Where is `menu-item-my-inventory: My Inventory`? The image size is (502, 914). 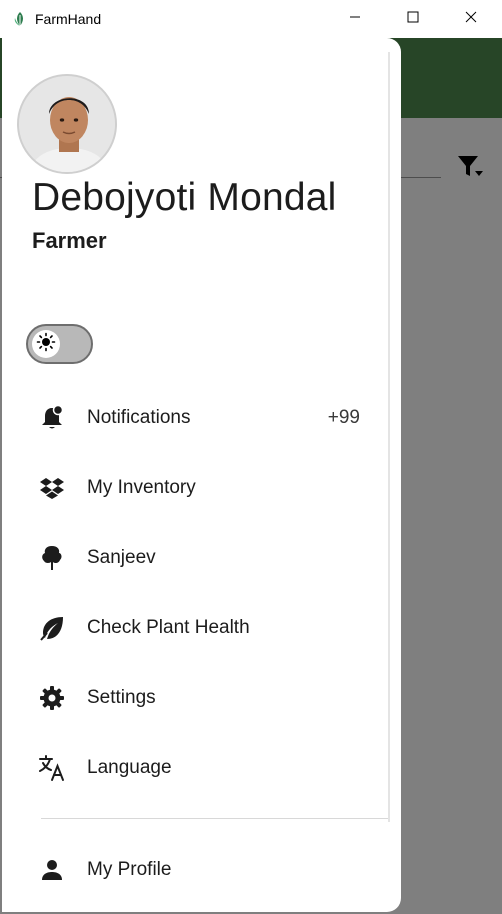
menu-item-my-inventory: My Inventory is located at coordinates (195, 488).